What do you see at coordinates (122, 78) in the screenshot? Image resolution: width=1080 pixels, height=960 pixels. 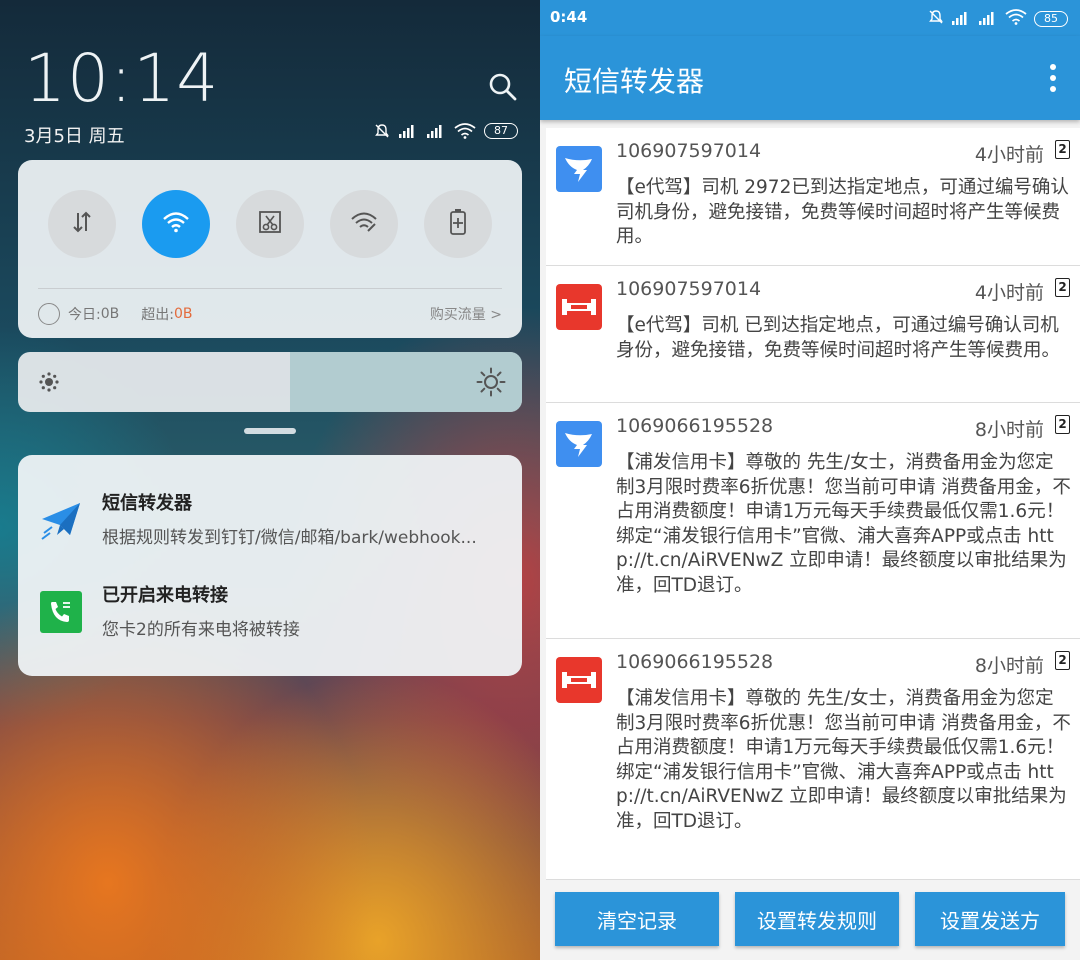 I see `clock: 10:14` at bounding box center [122, 78].